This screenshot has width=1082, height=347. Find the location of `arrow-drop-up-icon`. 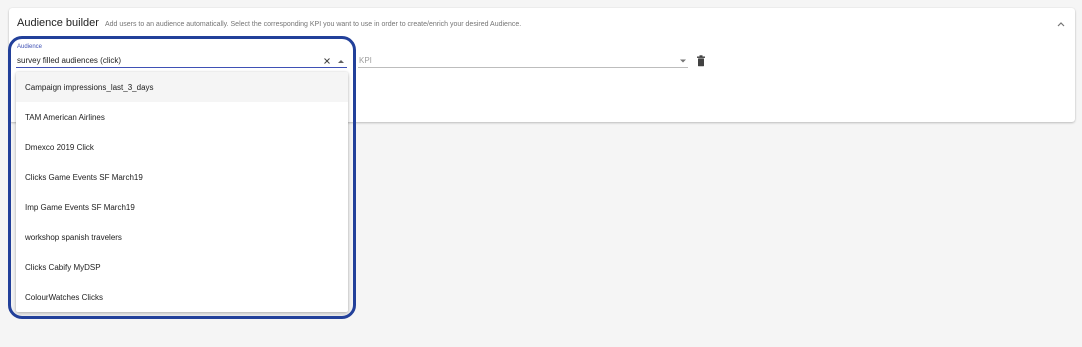

arrow-drop-up-icon is located at coordinates (341, 61).